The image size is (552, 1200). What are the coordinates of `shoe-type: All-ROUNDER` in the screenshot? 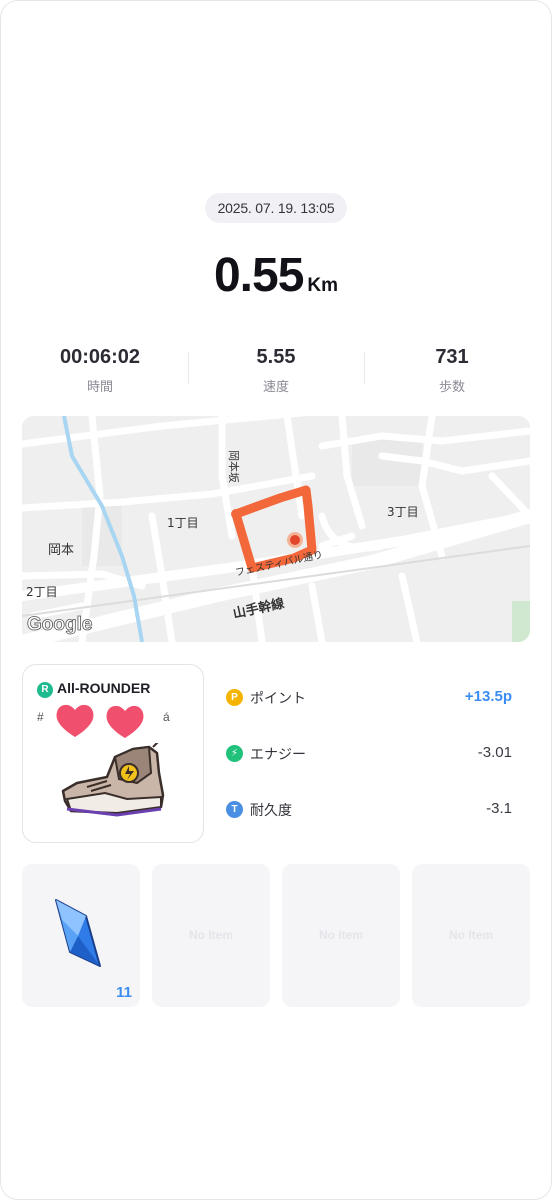 It's located at (104, 688).